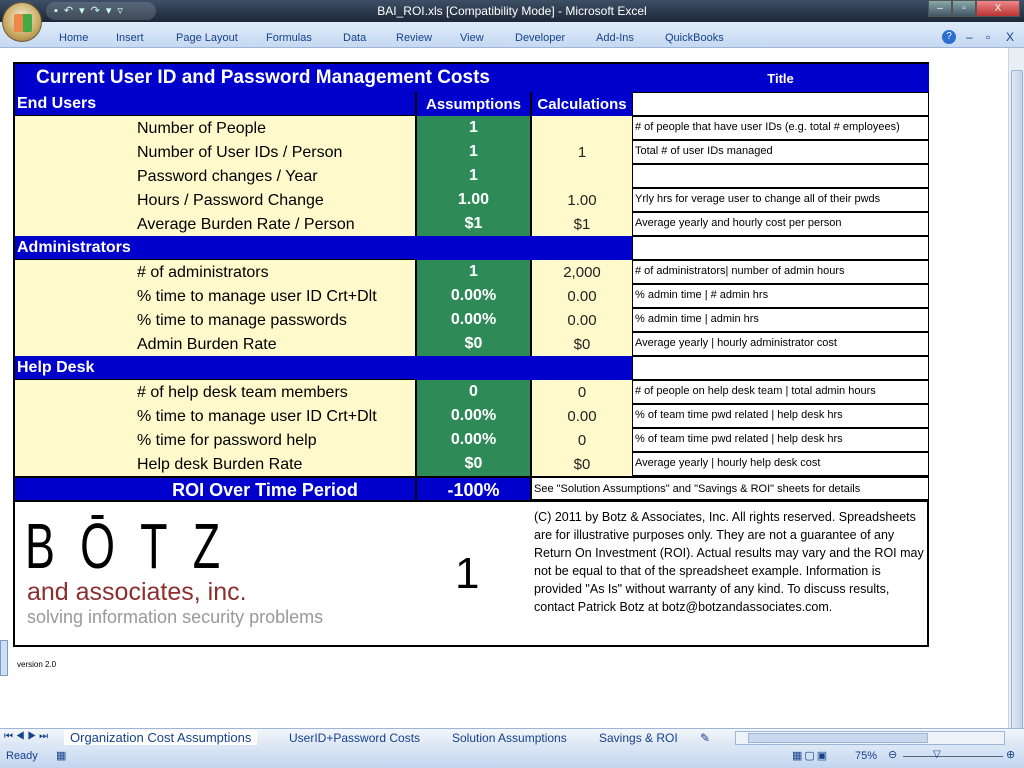 This screenshot has height=768, width=1024. I want to click on note-cell: Average yearly | hourly help desk cost, so click(780, 464).